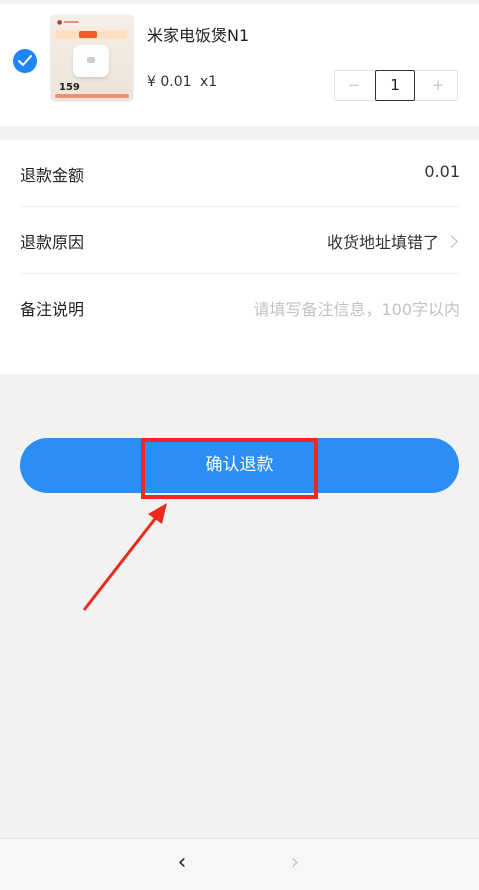 The image size is (479, 890). What do you see at coordinates (68, 22) in the screenshot?
I see `thumb-brand-mark: ● ━━━━` at bounding box center [68, 22].